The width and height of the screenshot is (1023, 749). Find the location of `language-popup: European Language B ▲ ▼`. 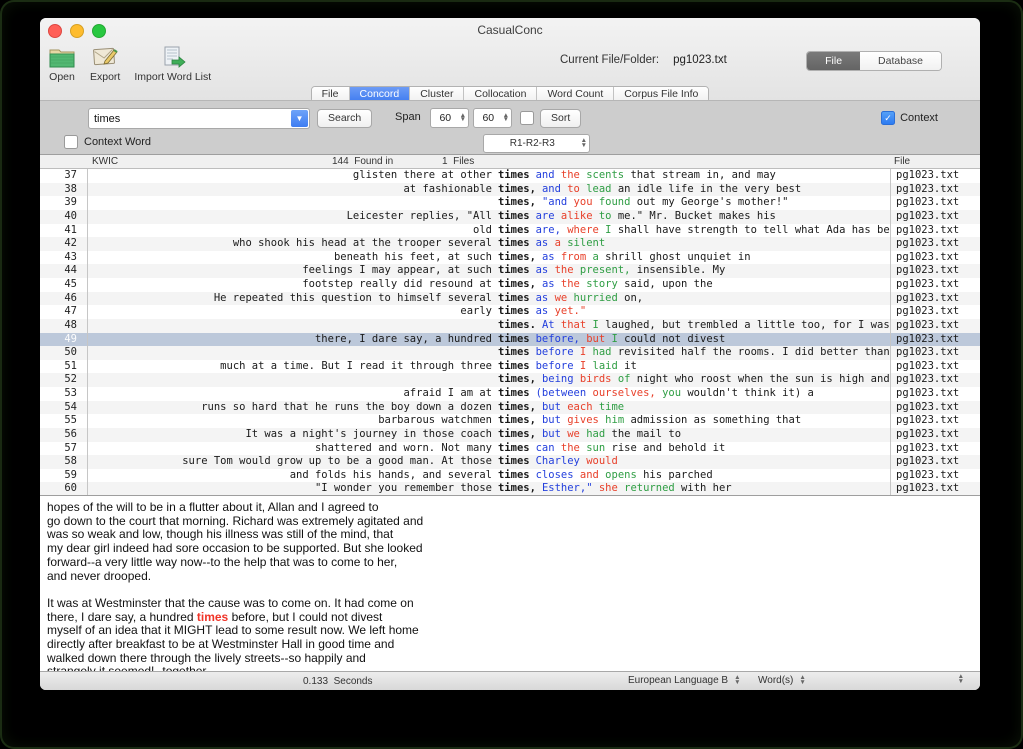

language-popup: European Language B ▲ ▼ is located at coordinates (685, 680).